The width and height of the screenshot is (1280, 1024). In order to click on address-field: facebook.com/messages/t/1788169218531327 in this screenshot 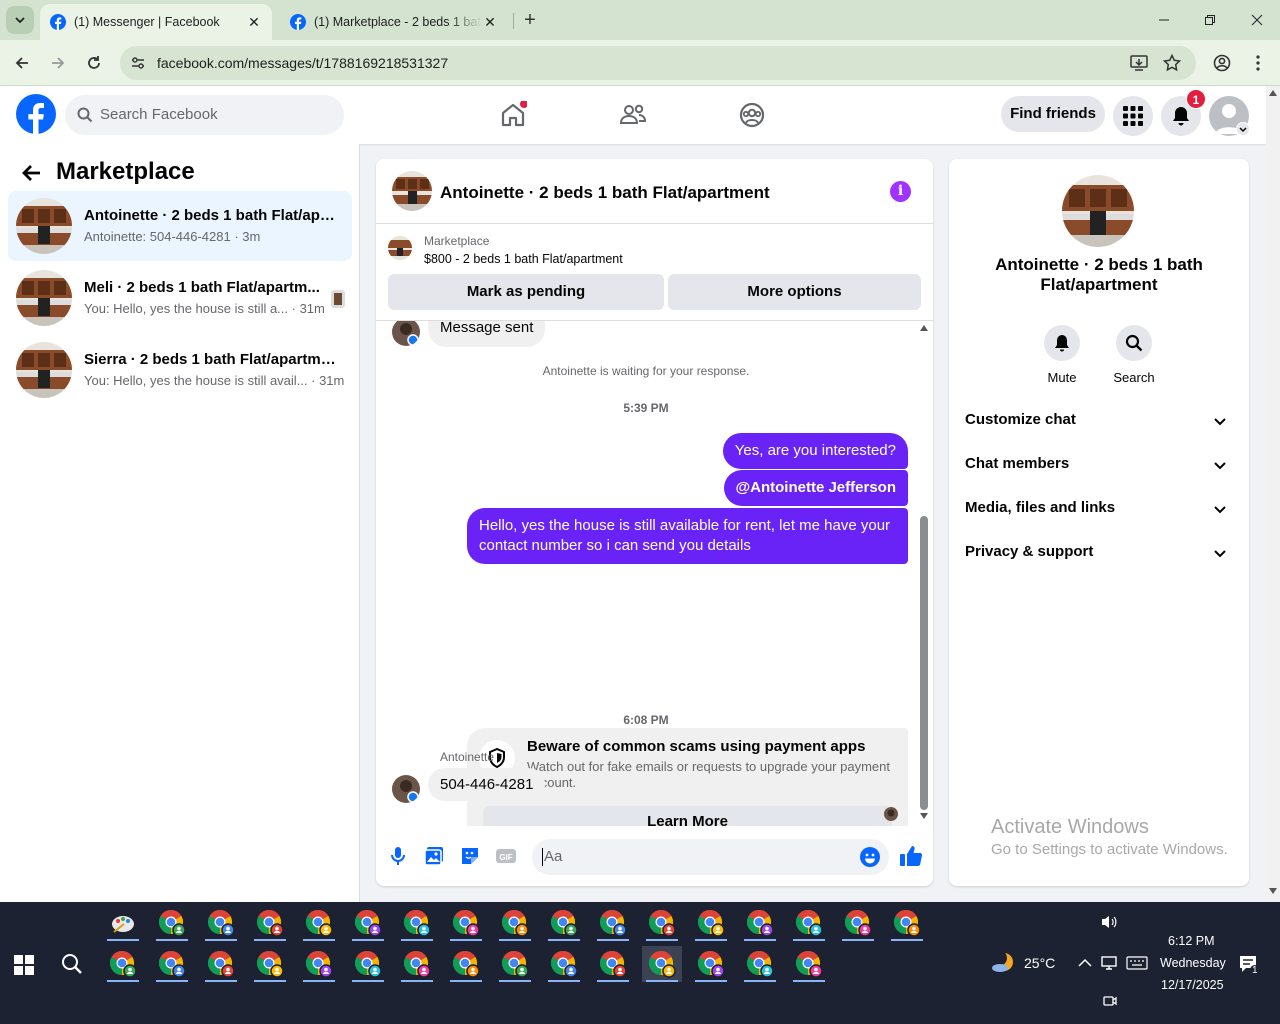, I will do `click(658, 63)`.